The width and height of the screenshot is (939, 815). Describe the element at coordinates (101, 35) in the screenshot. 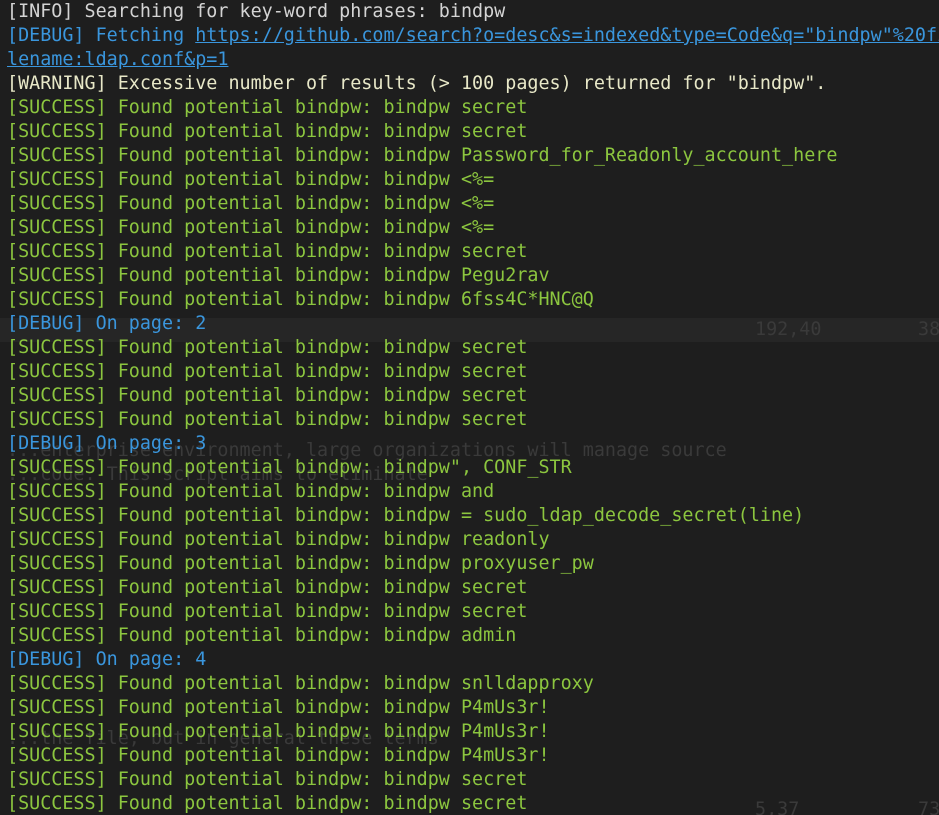

I see `debug-prefix: [DEBUG] Fetching` at that location.